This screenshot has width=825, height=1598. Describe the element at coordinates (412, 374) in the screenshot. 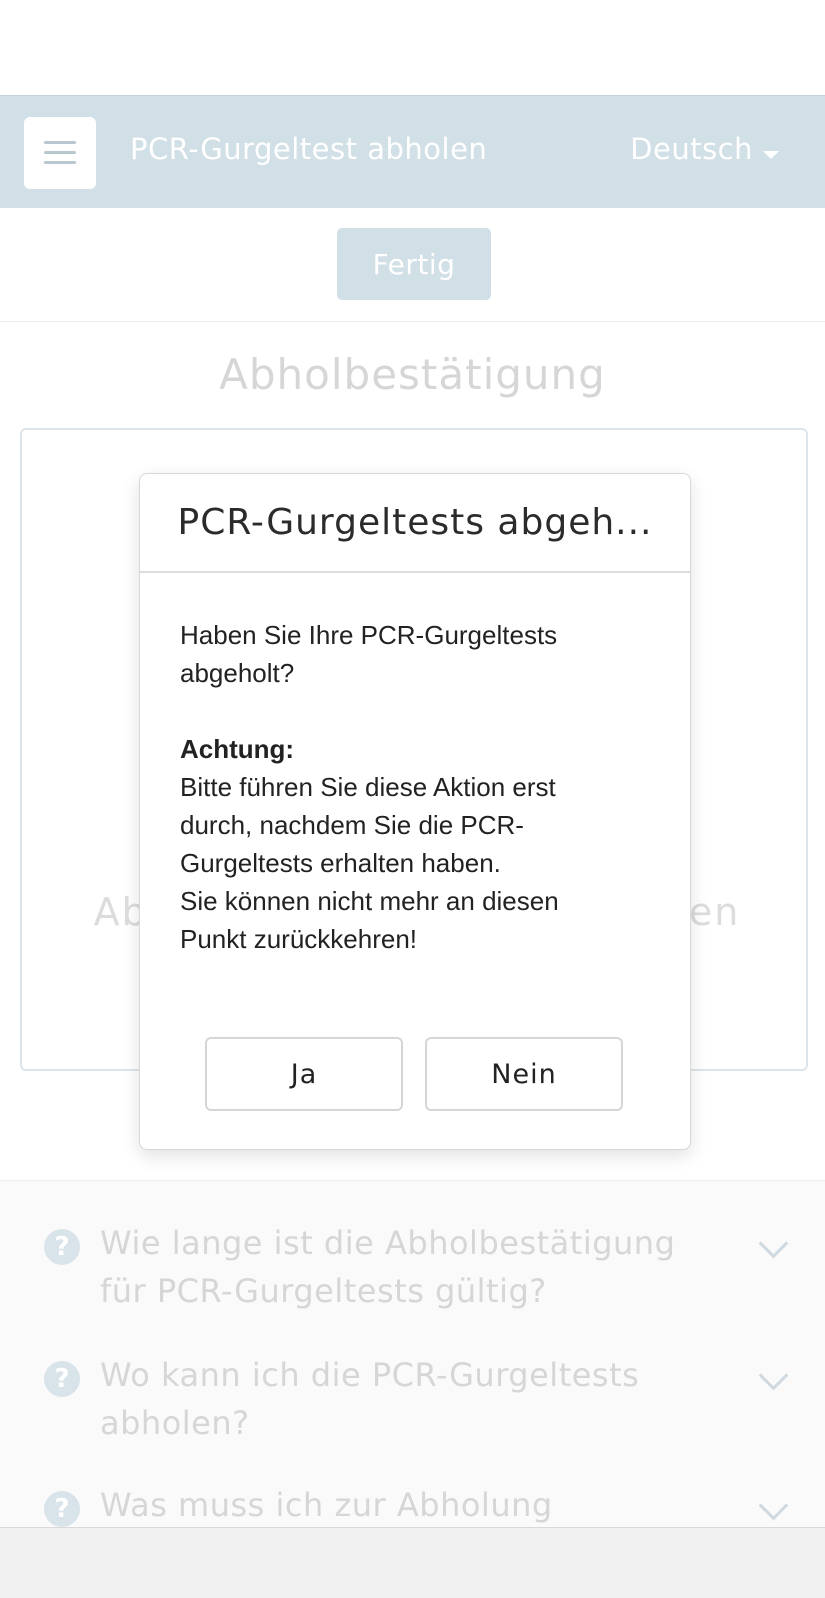

I see `section-title: Abholbestätigung` at that location.